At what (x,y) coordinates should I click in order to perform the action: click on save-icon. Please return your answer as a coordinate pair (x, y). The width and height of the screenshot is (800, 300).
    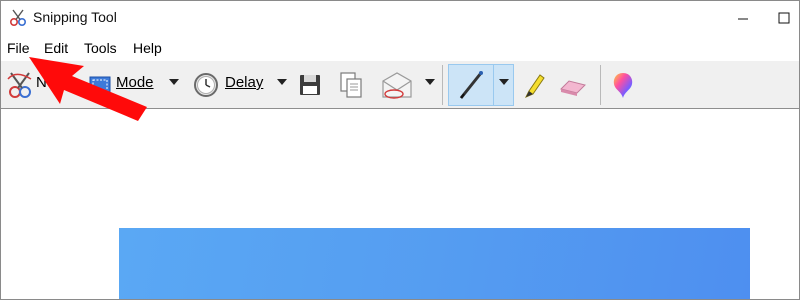
    Looking at the image, I should click on (310, 85).